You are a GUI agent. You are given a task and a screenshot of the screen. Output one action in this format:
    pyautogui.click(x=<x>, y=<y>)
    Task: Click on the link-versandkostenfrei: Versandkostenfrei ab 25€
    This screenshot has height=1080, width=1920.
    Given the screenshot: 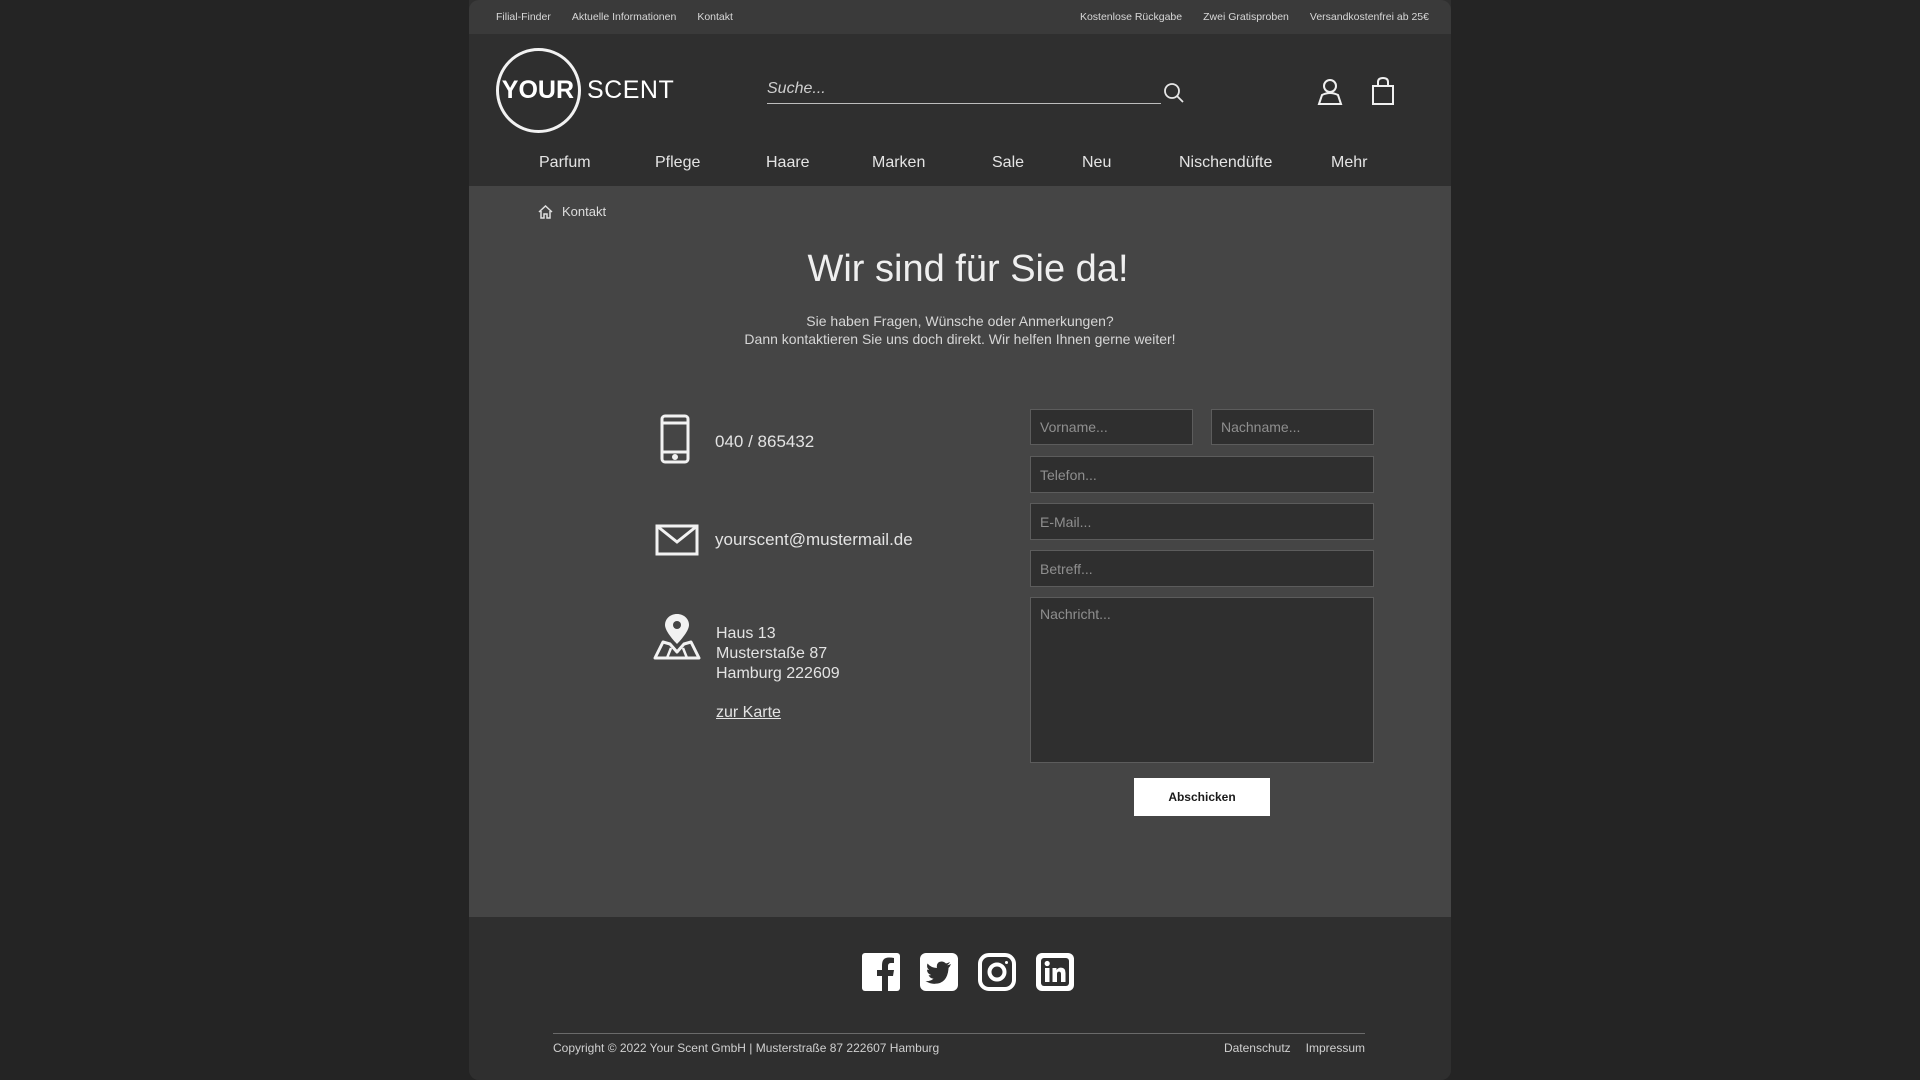 What is the action you would take?
    pyautogui.click(x=1369, y=17)
    